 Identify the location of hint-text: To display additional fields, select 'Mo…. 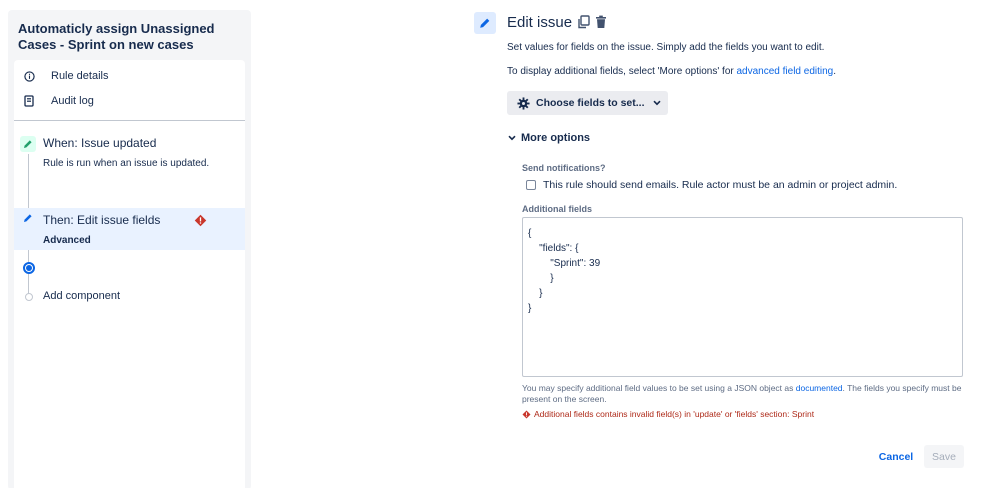
(622, 71).